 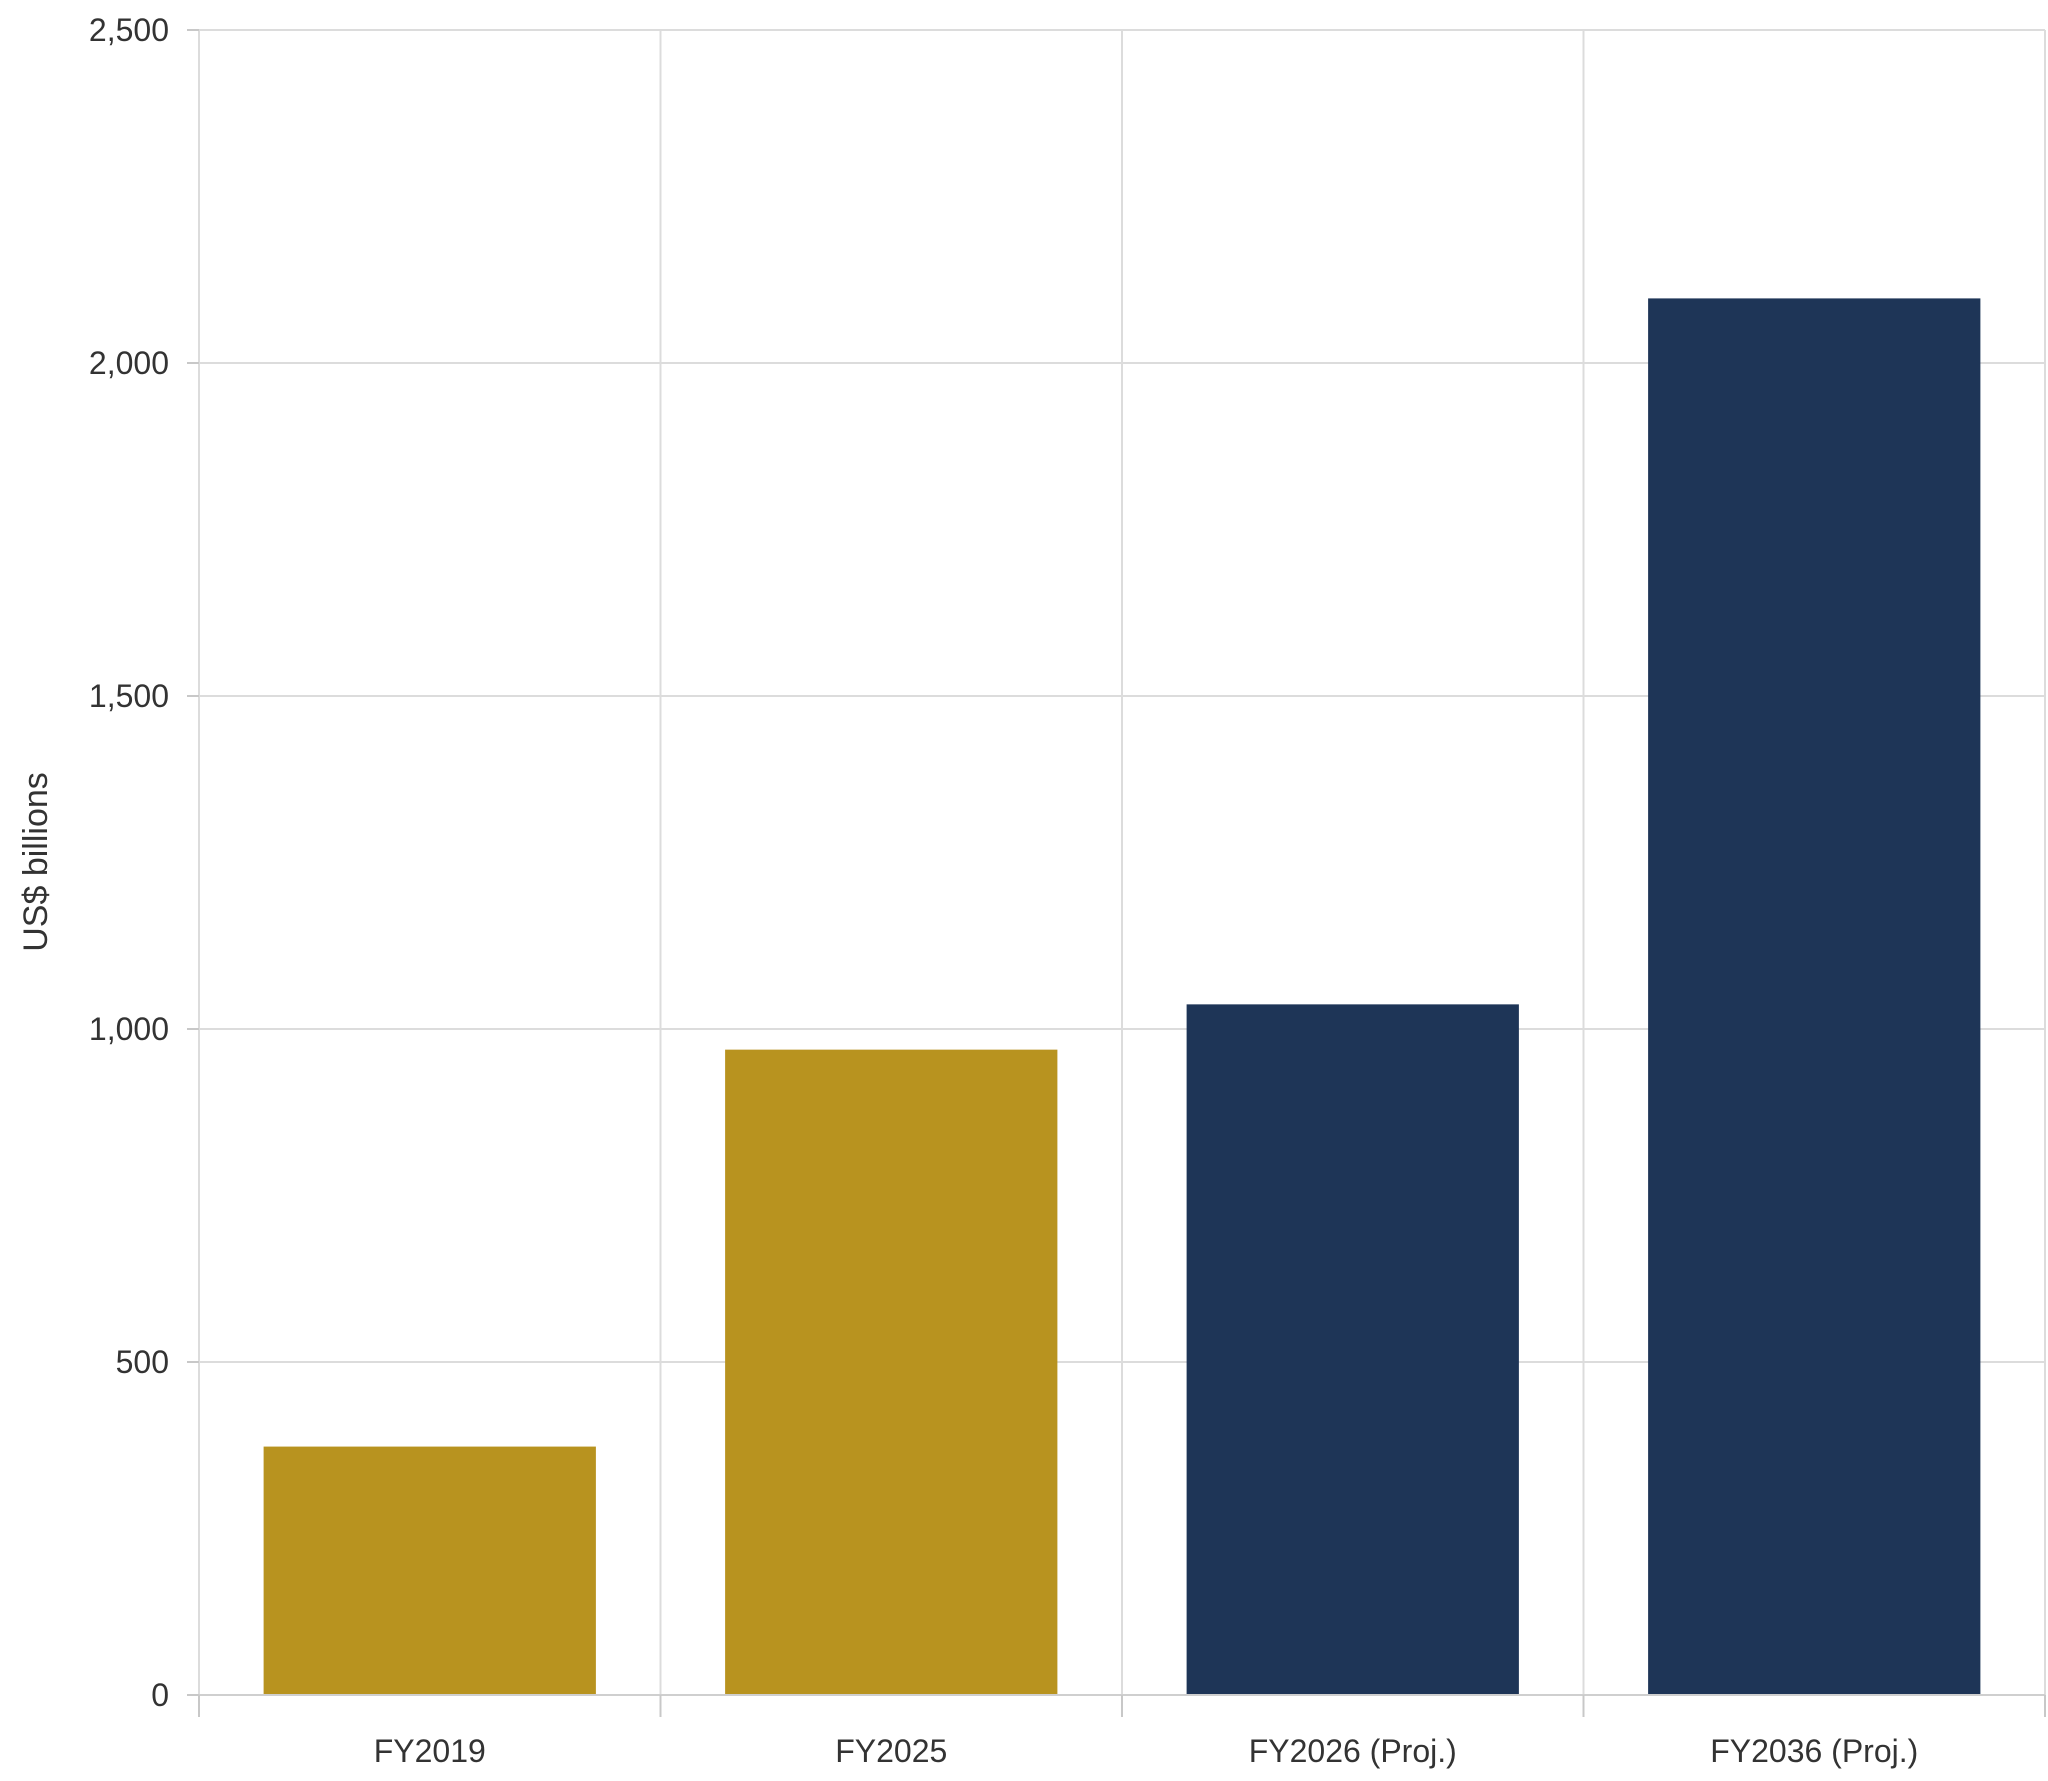 What do you see at coordinates (142, 1362) in the screenshot?
I see `y-tick-label: 500` at bounding box center [142, 1362].